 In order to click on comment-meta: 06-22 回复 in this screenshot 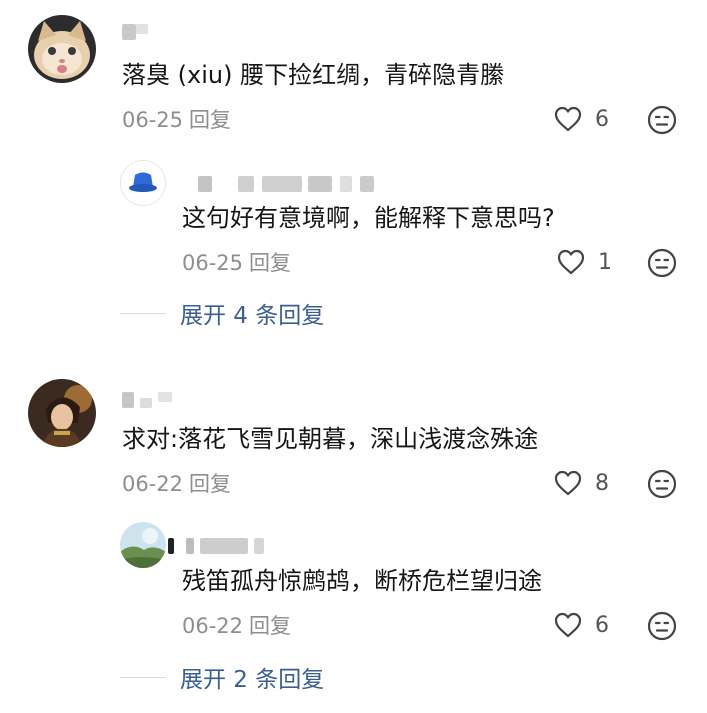, I will do `click(176, 483)`.